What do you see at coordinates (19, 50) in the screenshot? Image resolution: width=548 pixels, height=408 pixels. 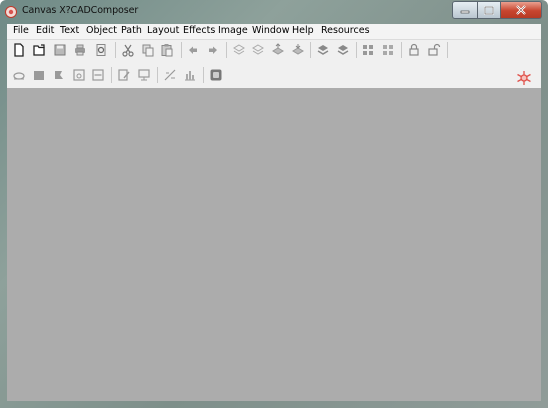 I see `new-document-icon` at bounding box center [19, 50].